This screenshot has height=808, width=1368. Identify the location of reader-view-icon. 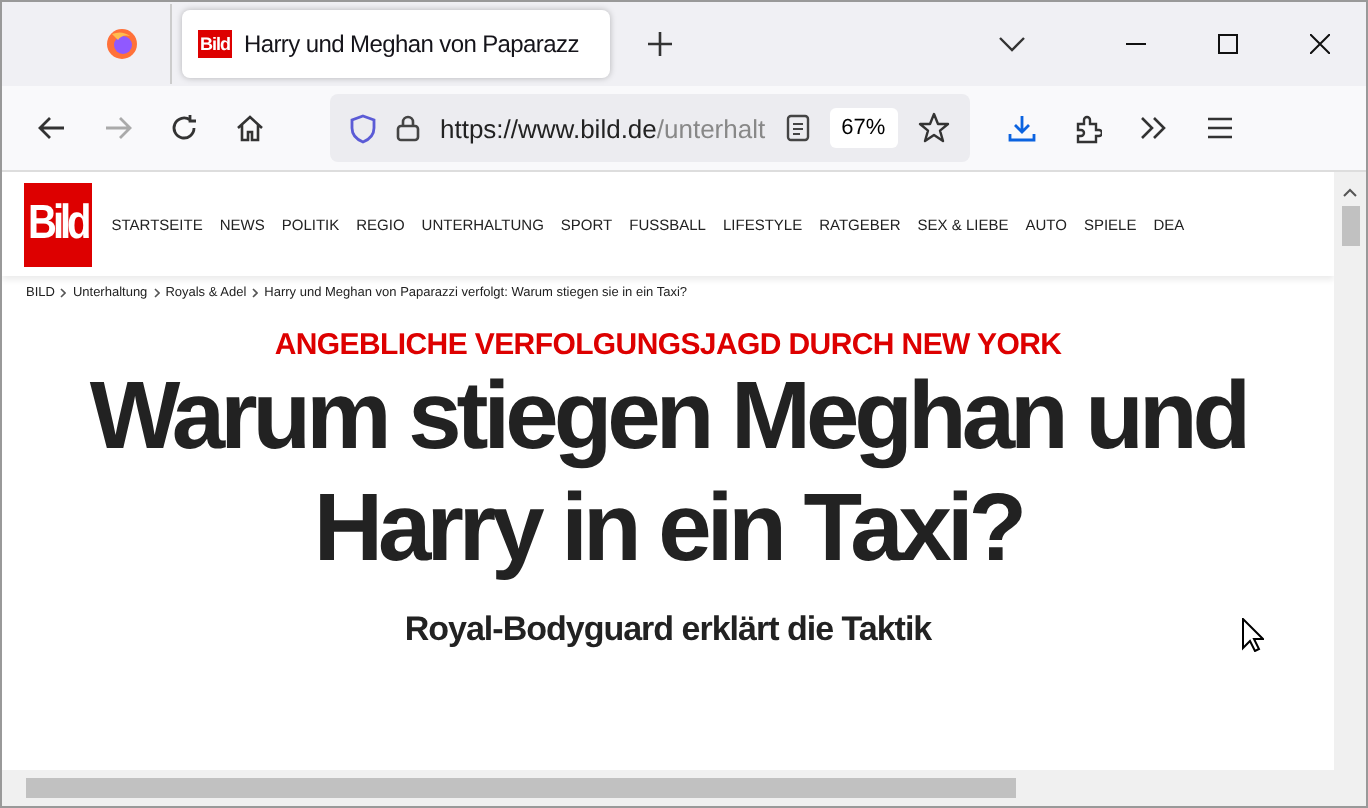
(797, 128).